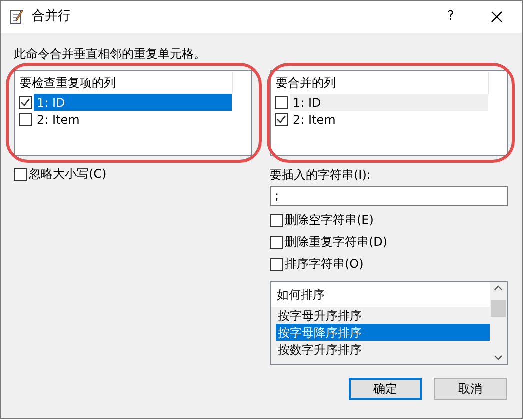  Describe the element at coordinates (497, 17) in the screenshot. I see `close-icon` at that location.